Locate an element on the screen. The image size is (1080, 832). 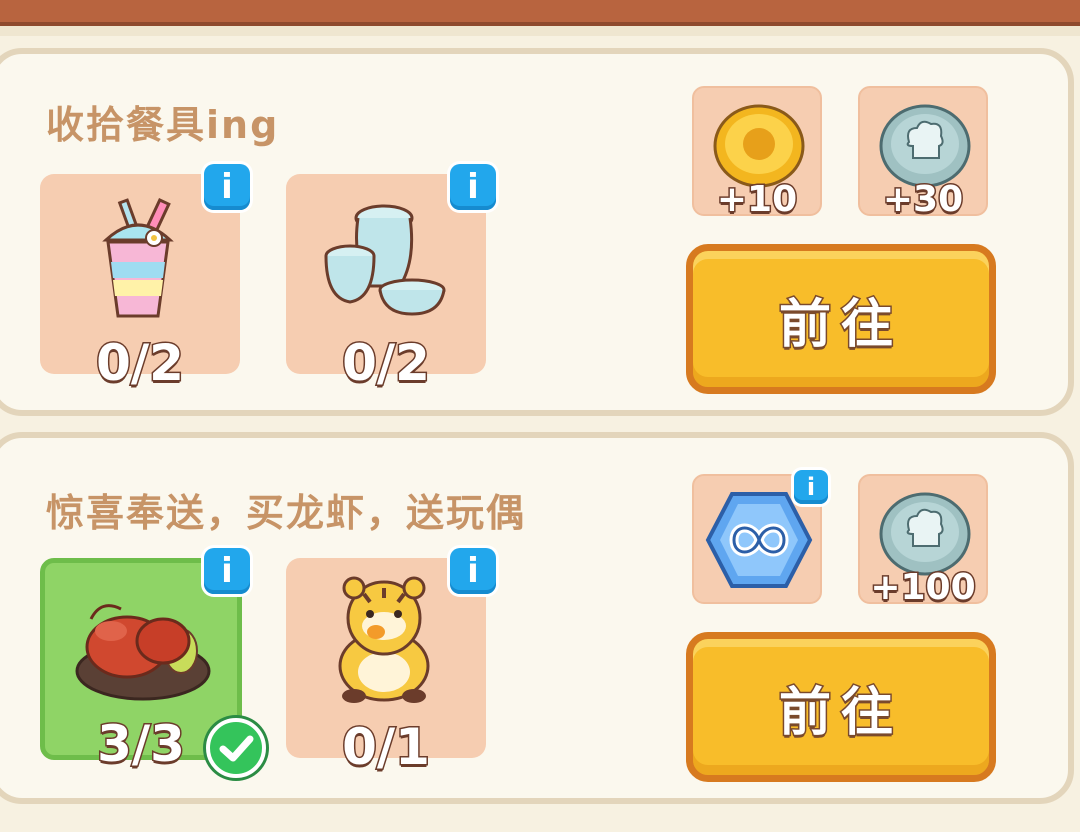
reward-slot: +30 is located at coordinates (923, 154).